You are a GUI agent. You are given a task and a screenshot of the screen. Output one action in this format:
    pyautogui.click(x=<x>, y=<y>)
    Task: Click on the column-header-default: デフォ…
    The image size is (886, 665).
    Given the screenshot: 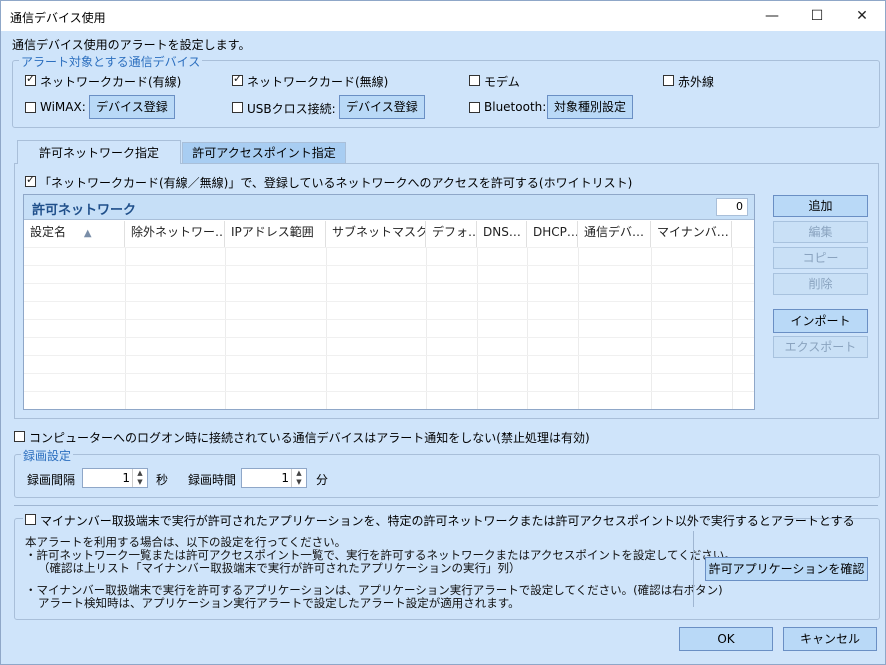 What is the action you would take?
    pyautogui.click(x=451, y=234)
    